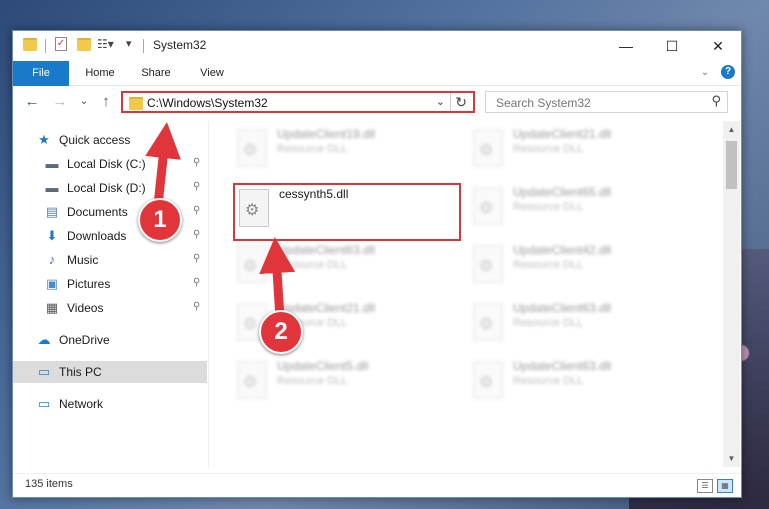 This screenshot has width=769, height=509. Describe the element at coordinates (731, 294) in the screenshot. I see `vertical-scrollbar: ▲ ▼` at that location.